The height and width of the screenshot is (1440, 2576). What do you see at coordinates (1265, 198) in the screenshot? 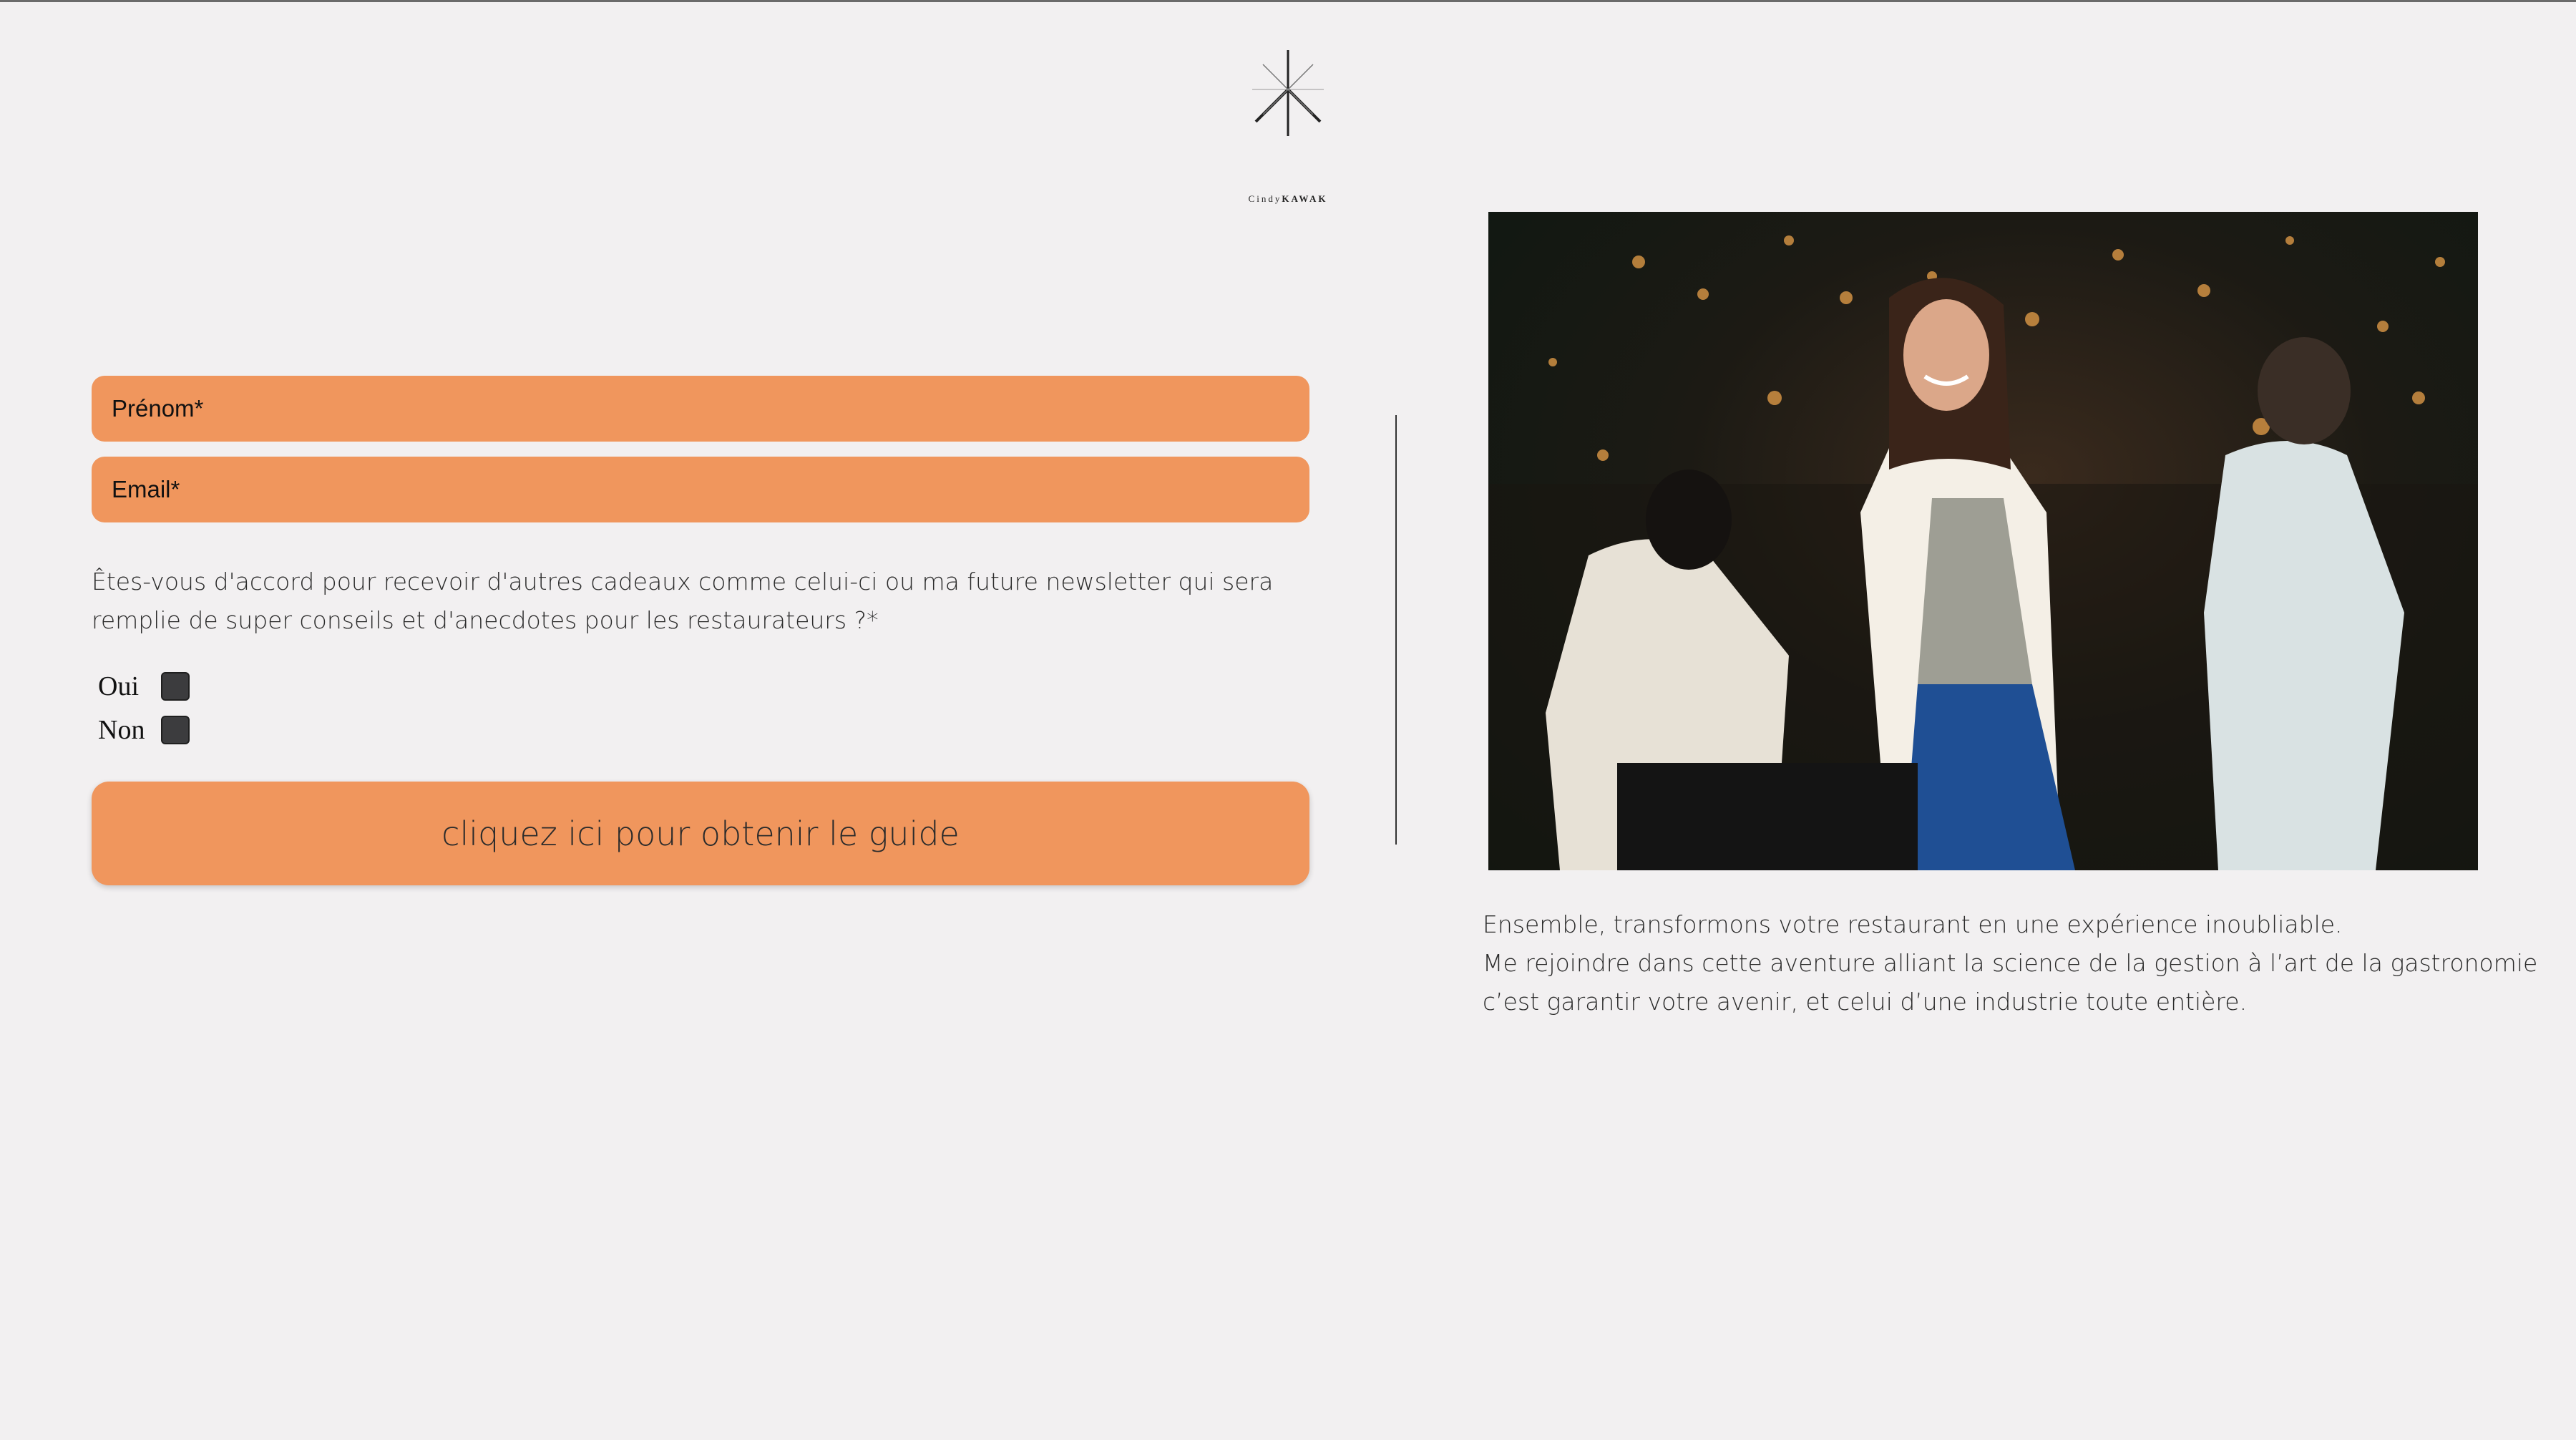
I see `brand-first-name: Cindy` at bounding box center [1265, 198].